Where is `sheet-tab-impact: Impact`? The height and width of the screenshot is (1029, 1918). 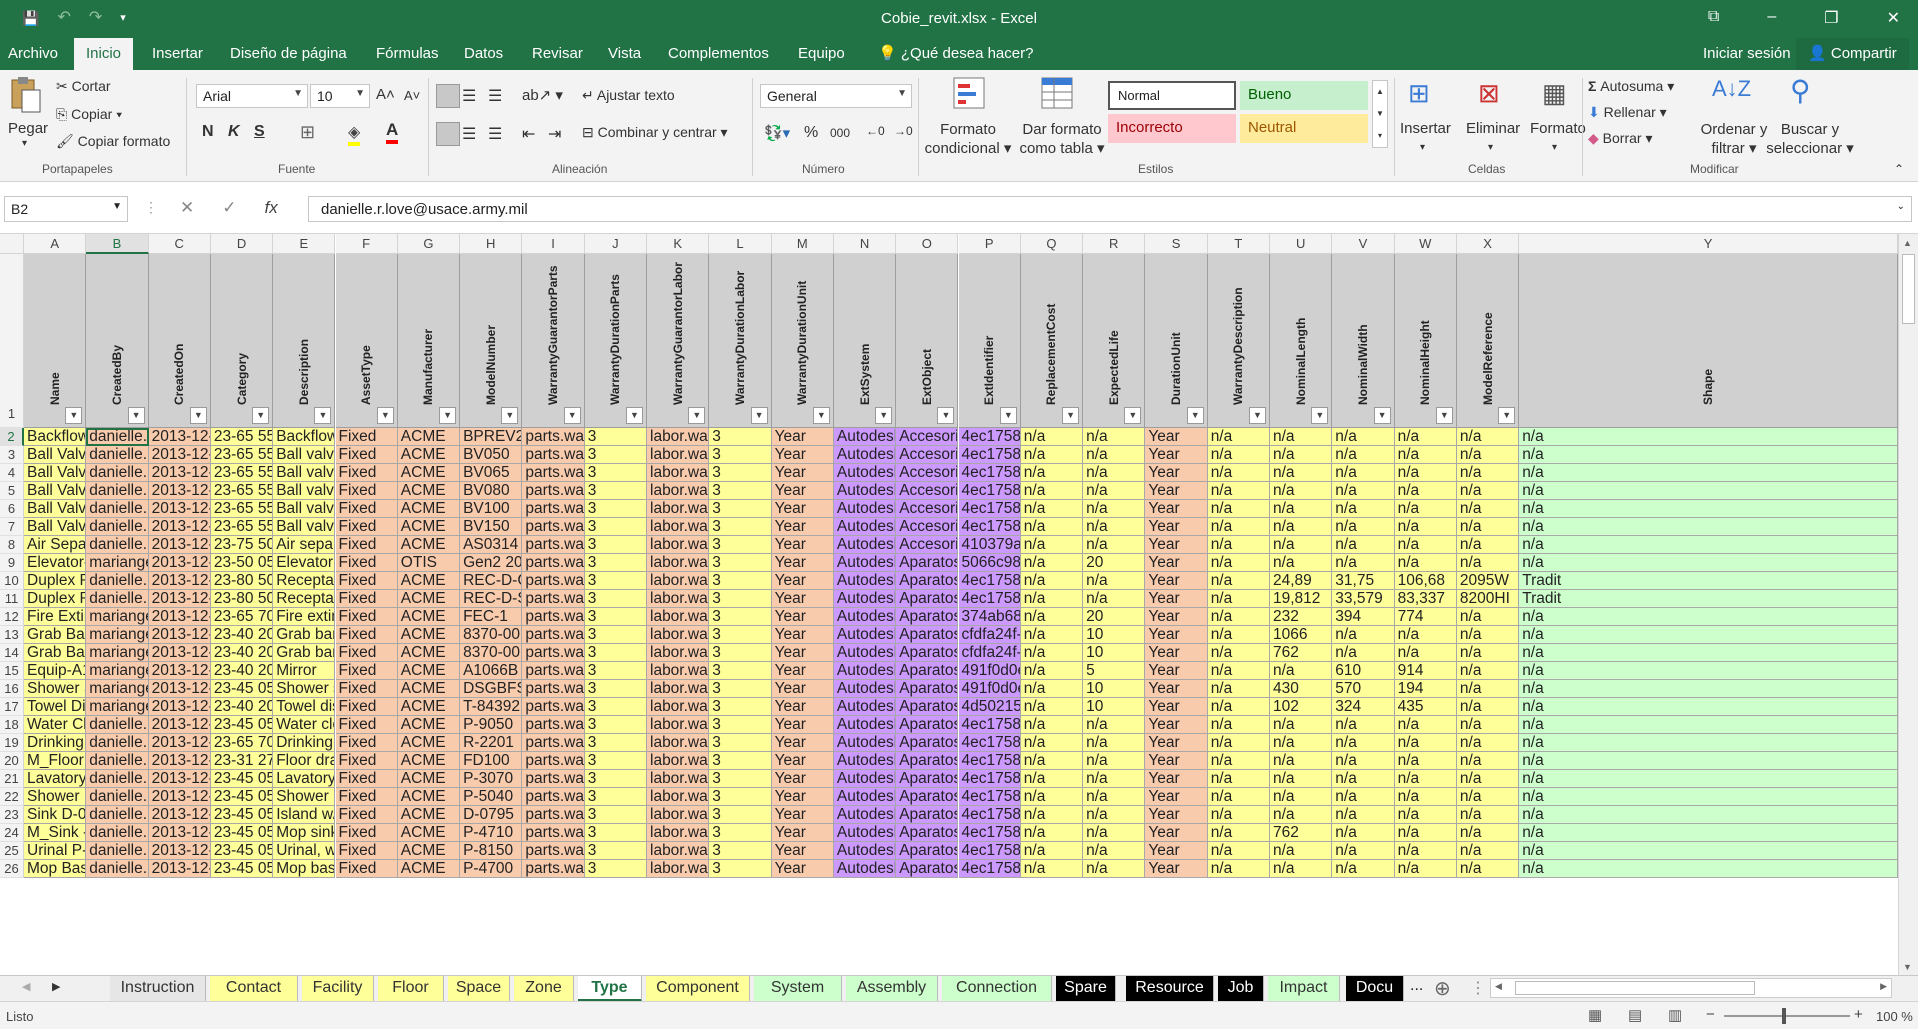
sheet-tab-impact: Impact is located at coordinates (1304, 989).